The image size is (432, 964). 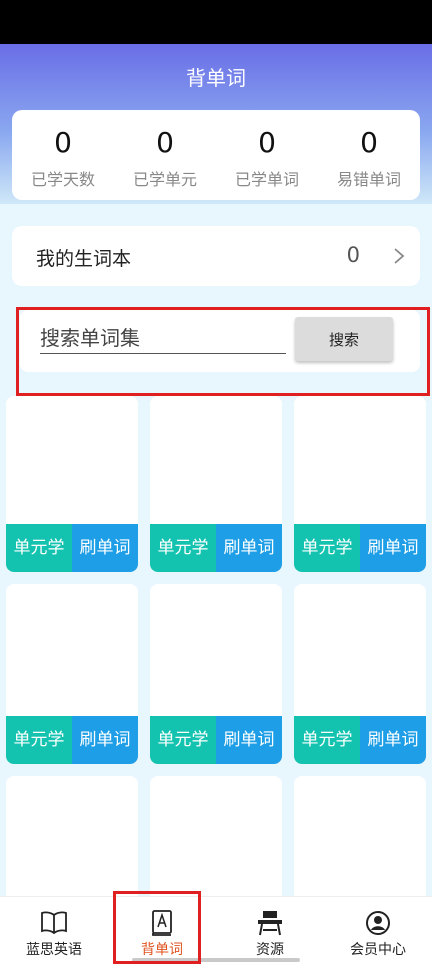 What do you see at coordinates (162, 950) in the screenshot?
I see `nav-label: 背单词` at bounding box center [162, 950].